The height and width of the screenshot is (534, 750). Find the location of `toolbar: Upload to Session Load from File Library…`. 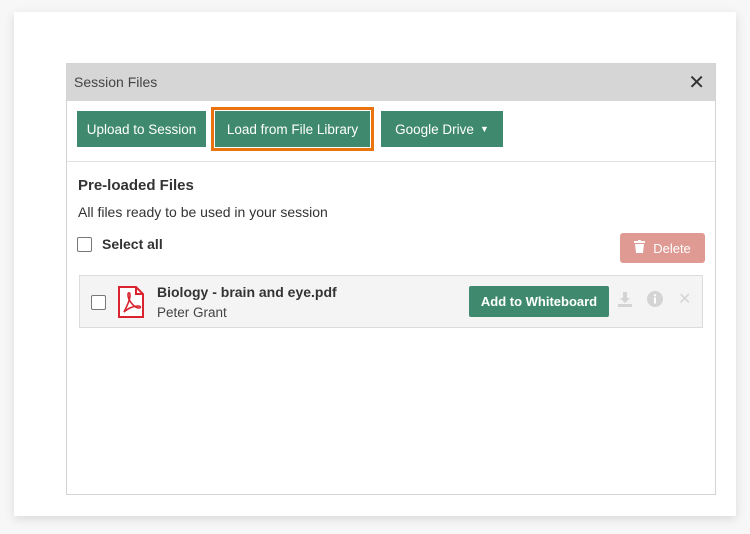

toolbar: Upload to Session Load from File Library… is located at coordinates (391, 131).